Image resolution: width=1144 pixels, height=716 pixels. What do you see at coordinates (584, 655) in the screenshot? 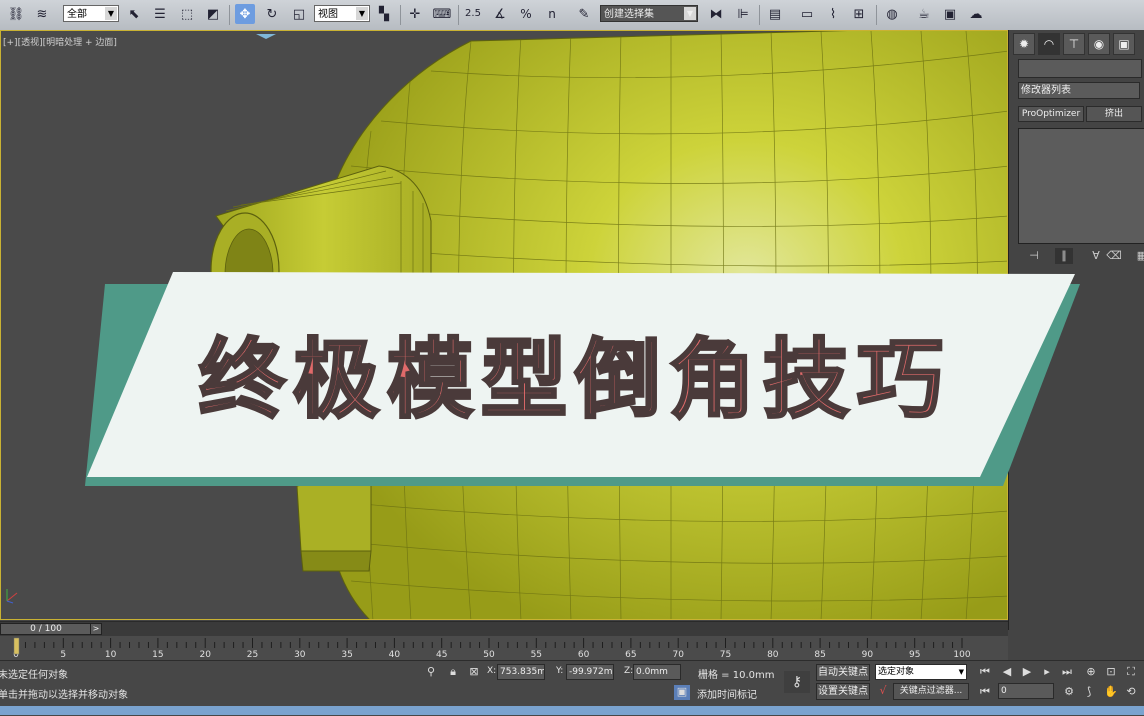
I see `tick-label: 60` at bounding box center [584, 655].